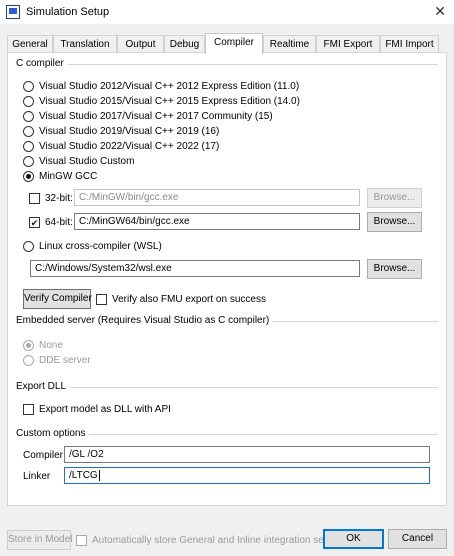  Describe the element at coordinates (13, 12) in the screenshot. I see `app-icon` at that location.